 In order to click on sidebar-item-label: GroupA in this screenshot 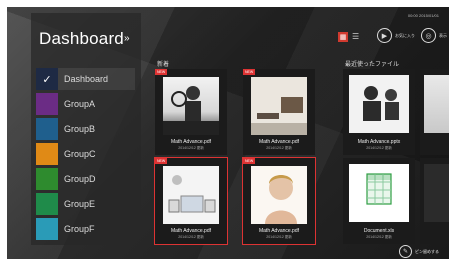, I will do `click(80, 104)`.